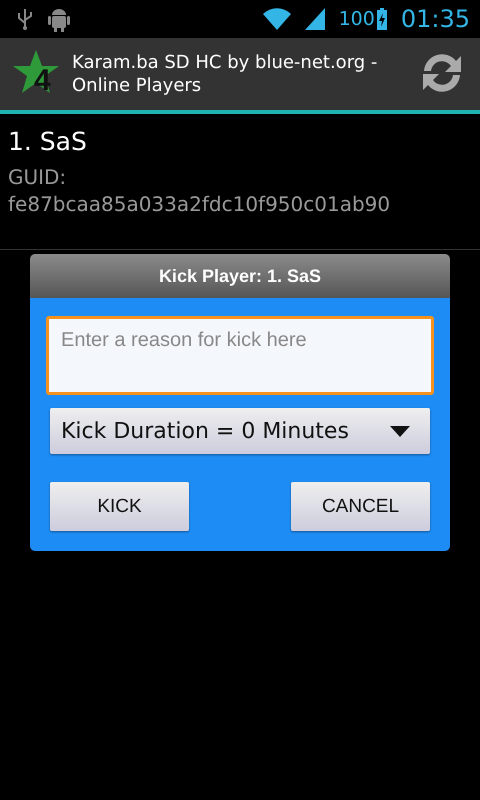 This screenshot has height=800, width=480. Describe the element at coordinates (38, 177) in the screenshot. I see `guid-label: GUID:` at that location.